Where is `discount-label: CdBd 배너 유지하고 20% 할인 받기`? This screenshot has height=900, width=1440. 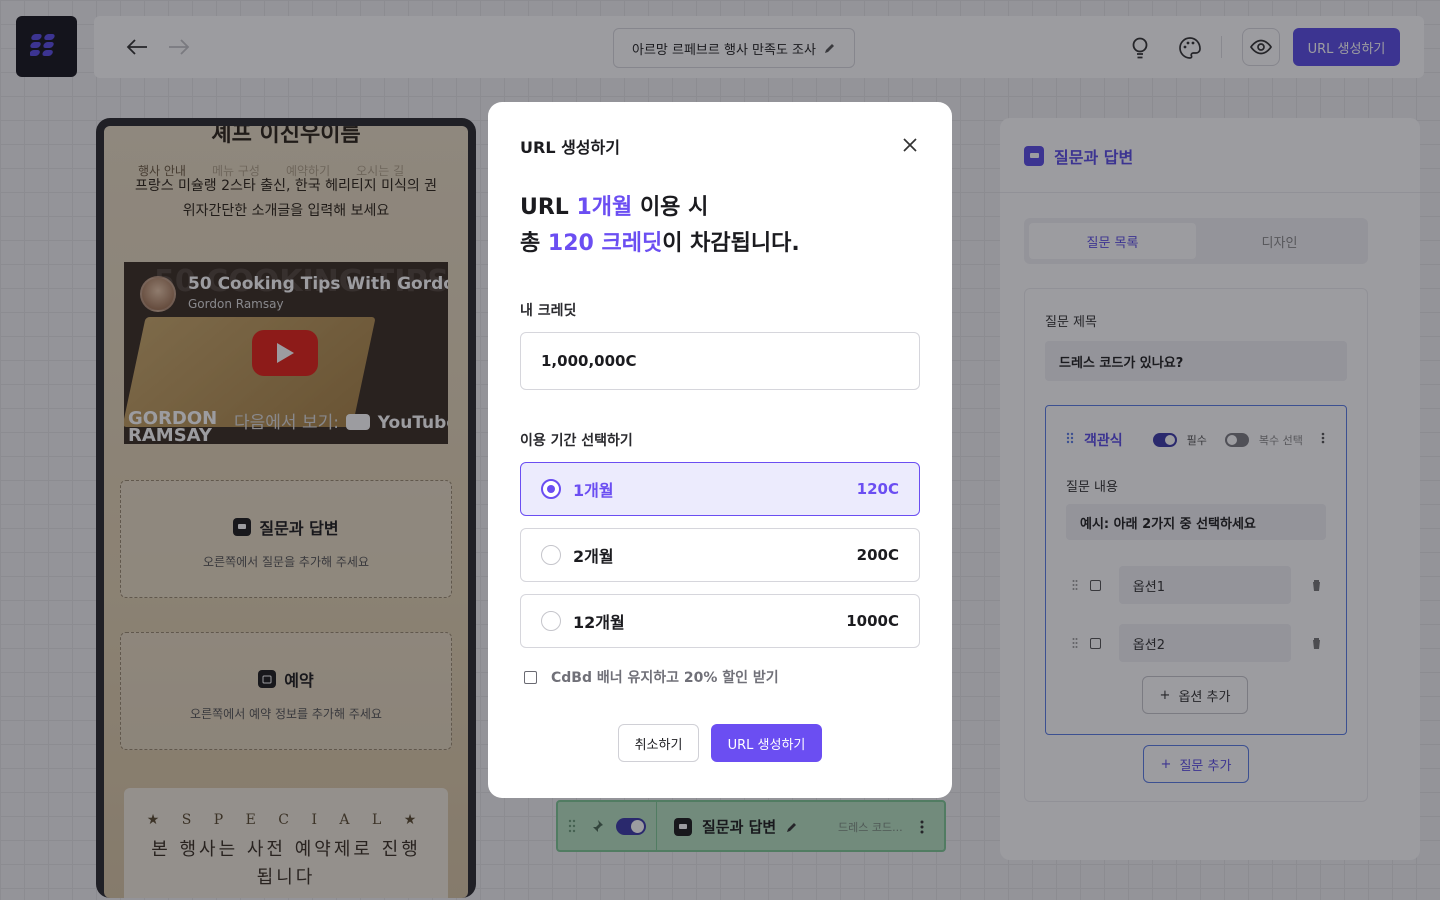
discount-label: CdBd 배너 유지하고 20% 할인 받기 is located at coordinates (665, 678).